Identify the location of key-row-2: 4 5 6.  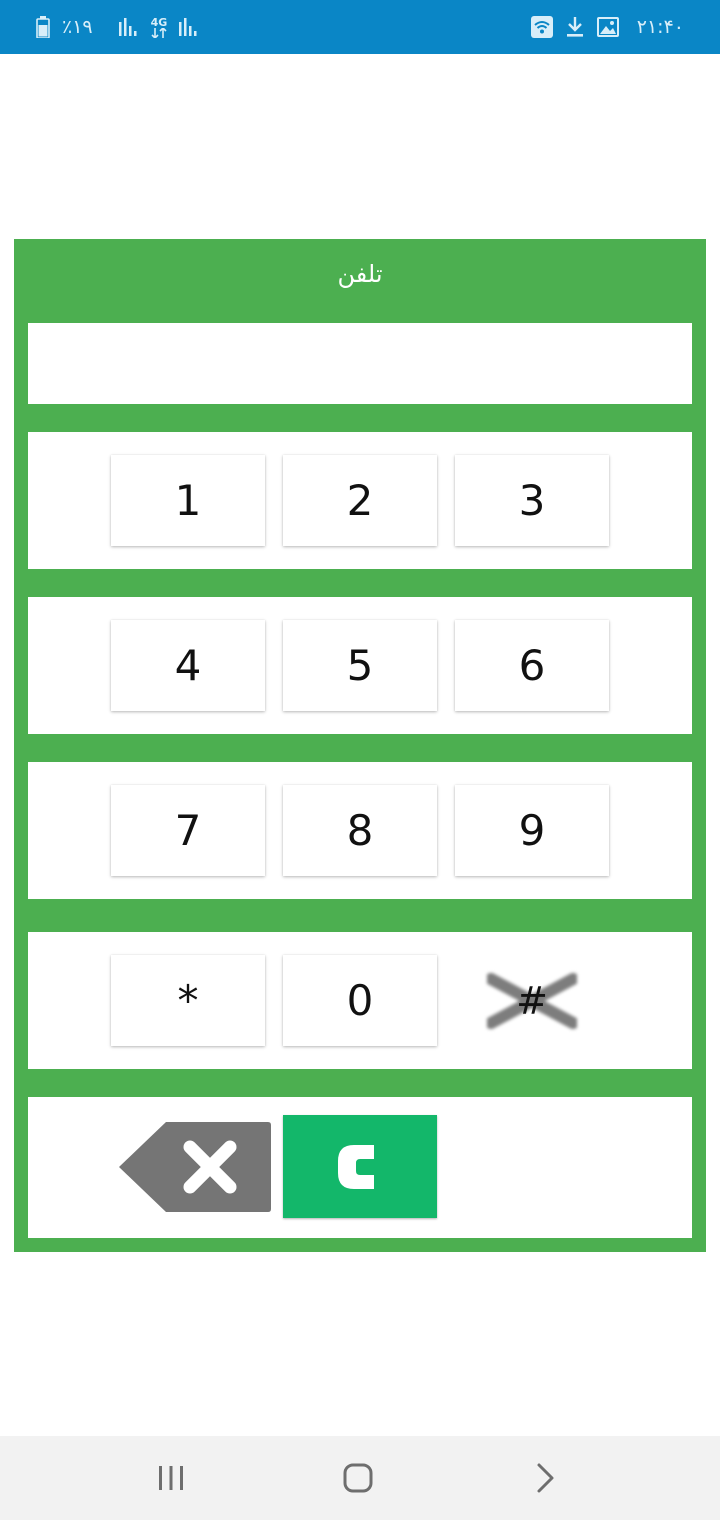
(360, 665).